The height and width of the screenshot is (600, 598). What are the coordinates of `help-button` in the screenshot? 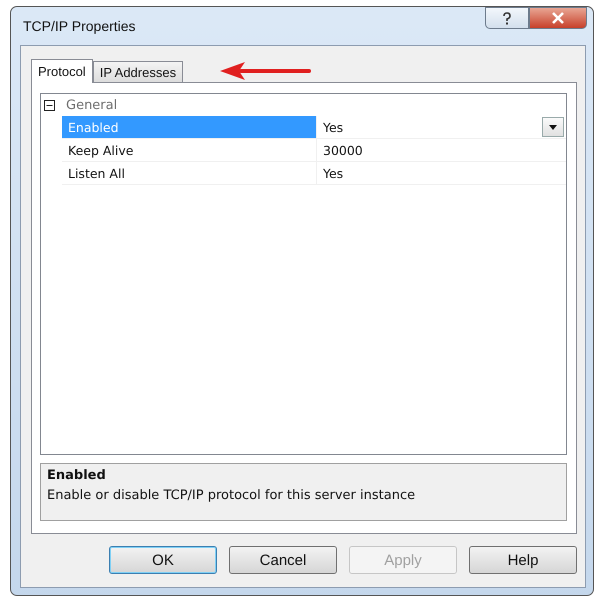 It's located at (507, 18).